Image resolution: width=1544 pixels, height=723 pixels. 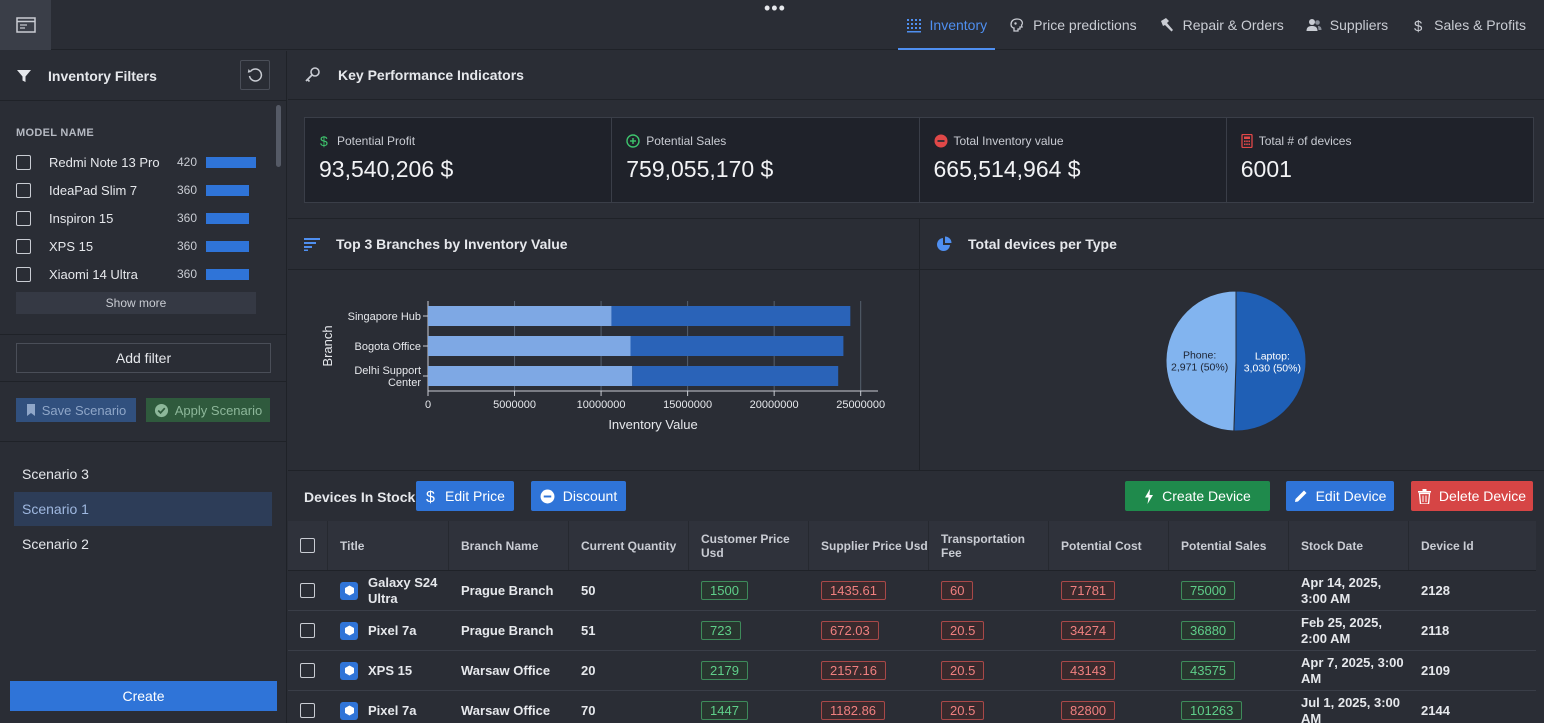 What do you see at coordinates (1212, 710) in the screenshot?
I see `sales-pill: 101263` at bounding box center [1212, 710].